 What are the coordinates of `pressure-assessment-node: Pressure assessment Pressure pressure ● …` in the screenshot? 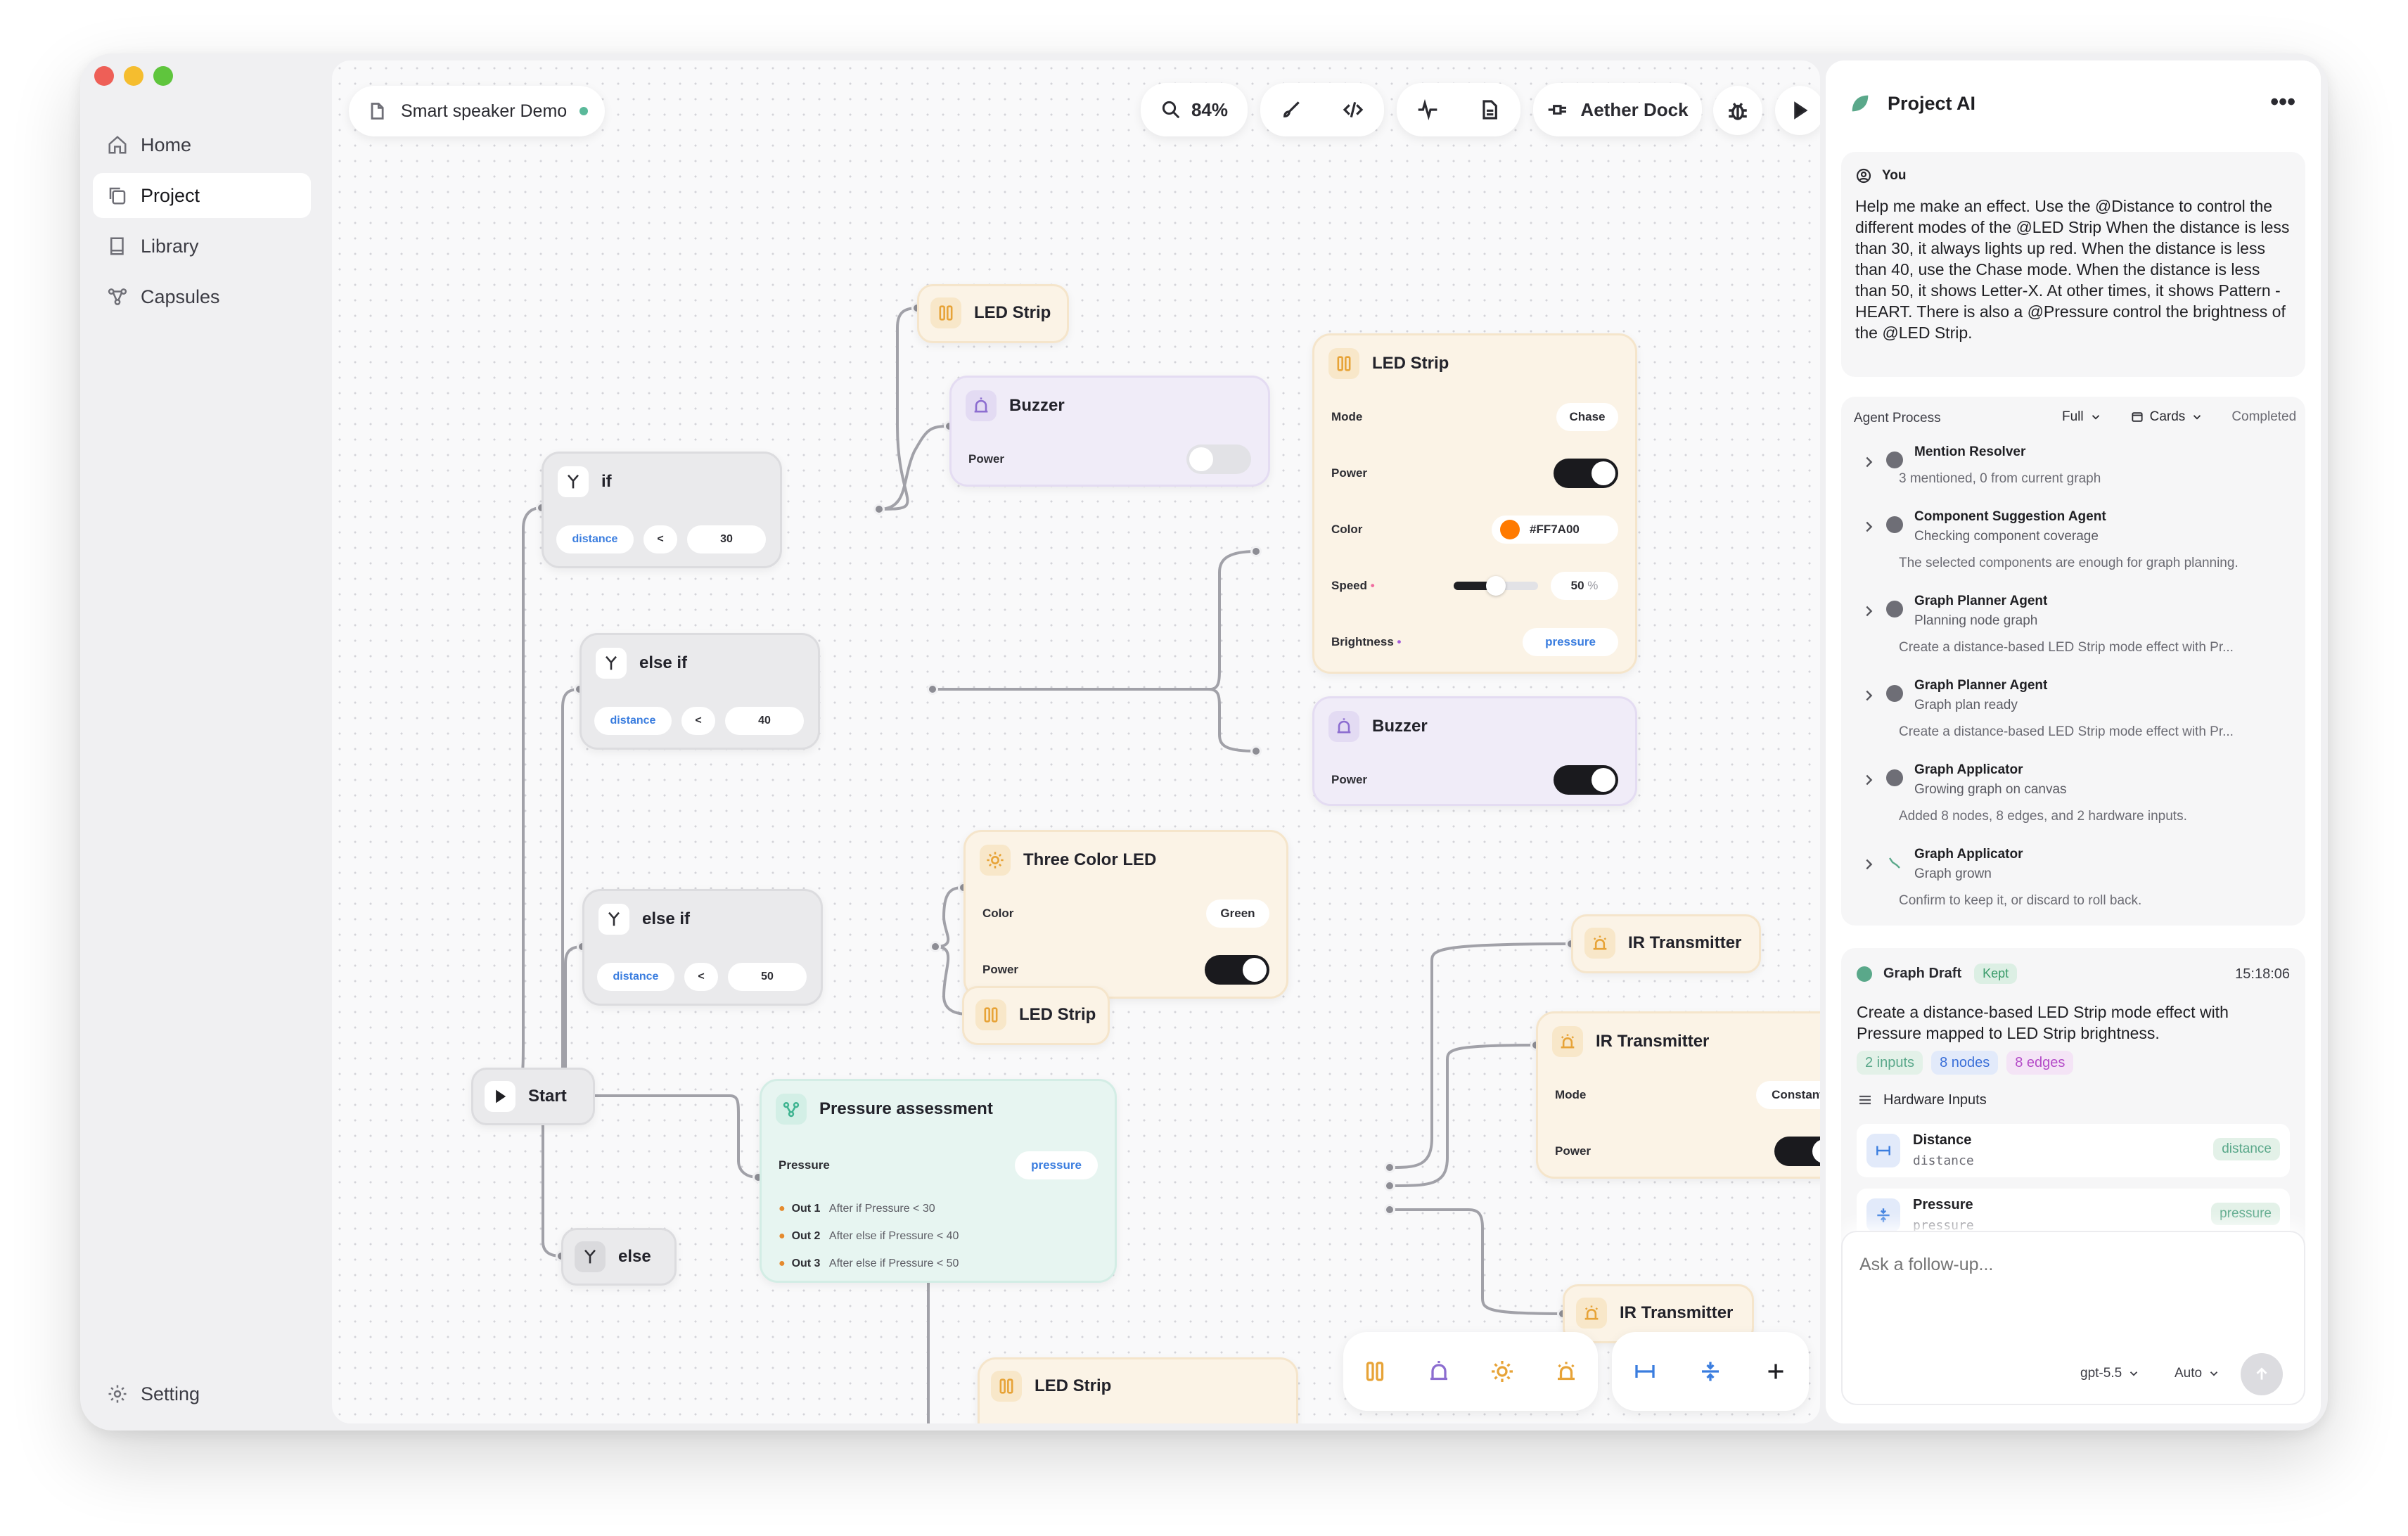 It's located at (938, 1181).